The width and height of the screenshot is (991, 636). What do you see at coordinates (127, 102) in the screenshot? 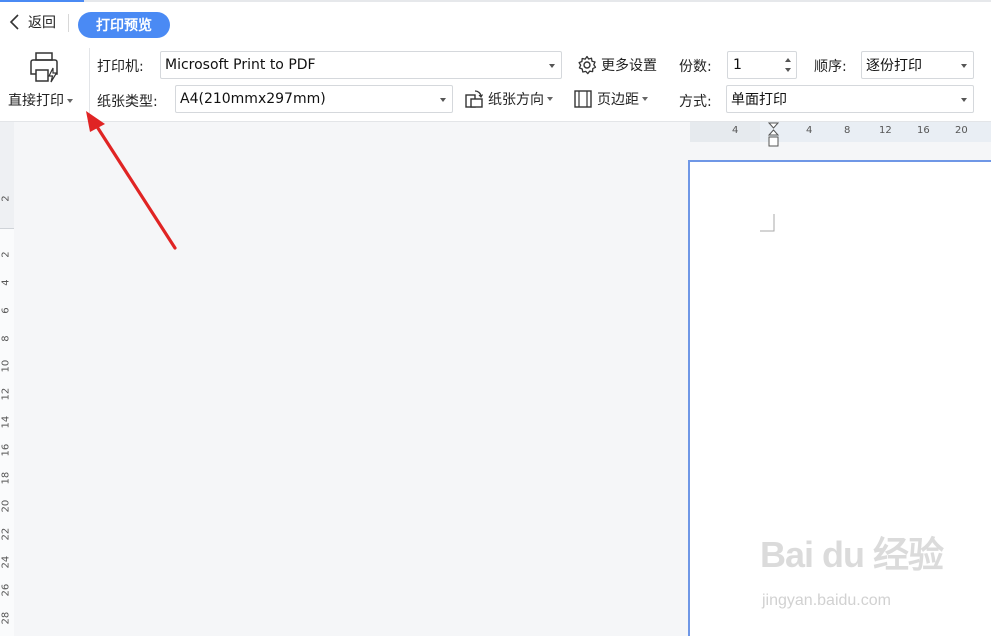
I see `paper-type-label: 纸张类型:` at bounding box center [127, 102].